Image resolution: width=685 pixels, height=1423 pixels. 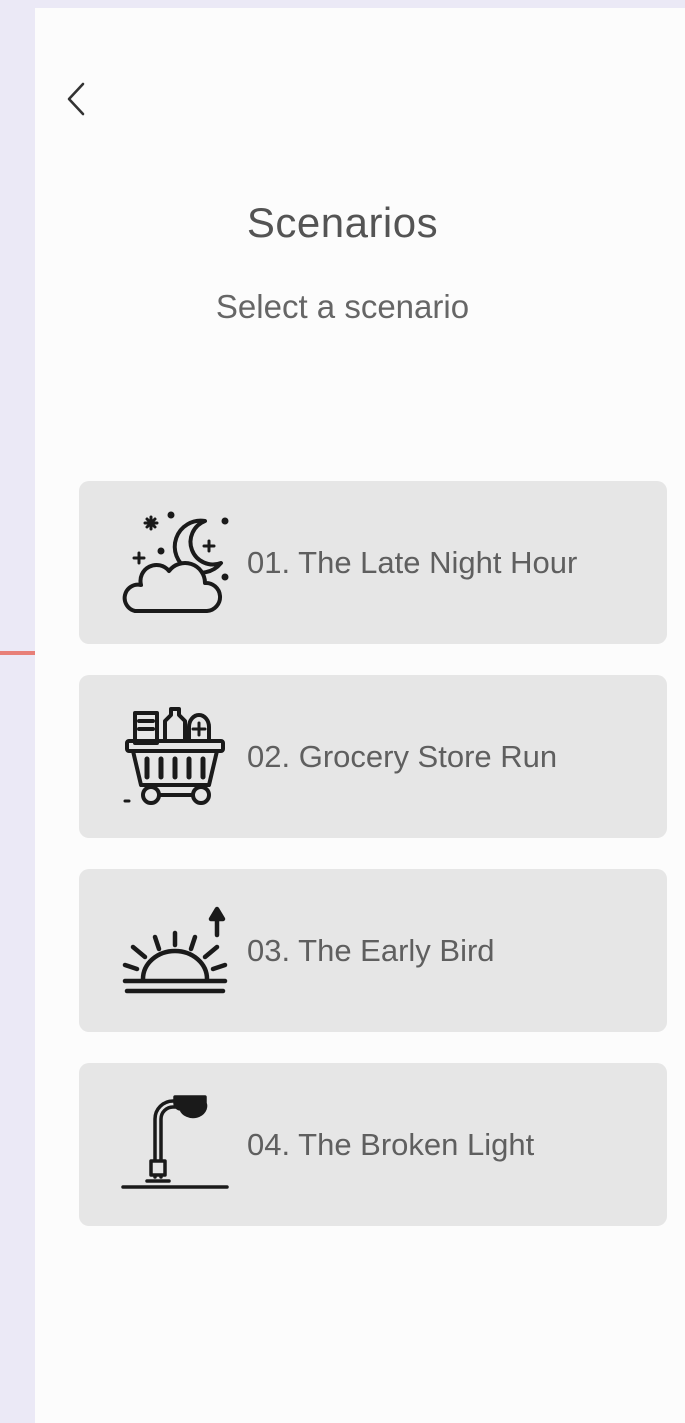 I want to click on chevron-left-icon, so click(x=79, y=99).